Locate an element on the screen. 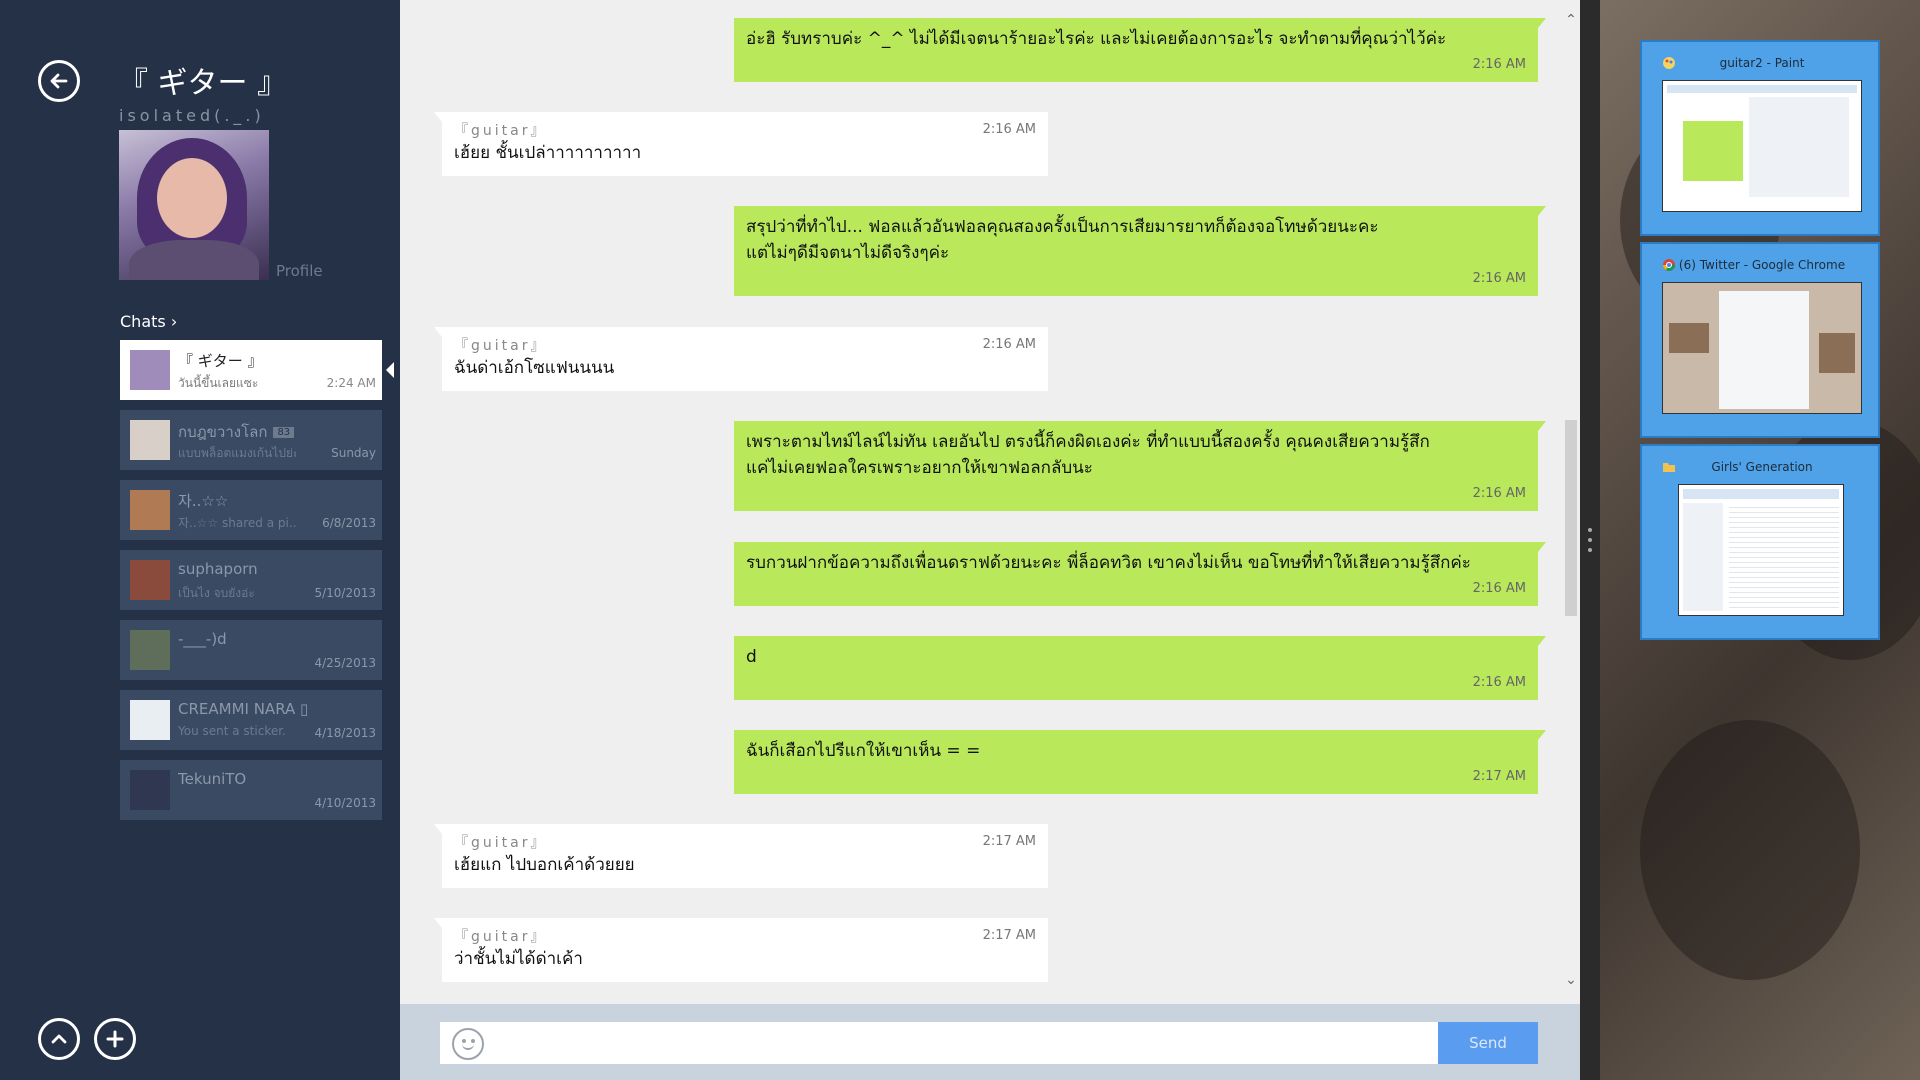 The height and width of the screenshot is (1080, 1920). app-title: Girls' Generation is located at coordinates (1762, 467).